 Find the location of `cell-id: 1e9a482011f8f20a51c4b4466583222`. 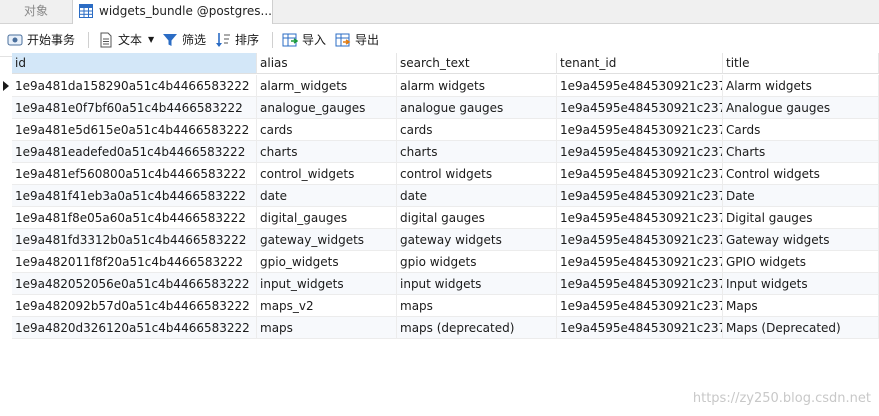

cell-id: 1e9a482011f8f20a51c4b4466583222 is located at coordinates (134, 262).